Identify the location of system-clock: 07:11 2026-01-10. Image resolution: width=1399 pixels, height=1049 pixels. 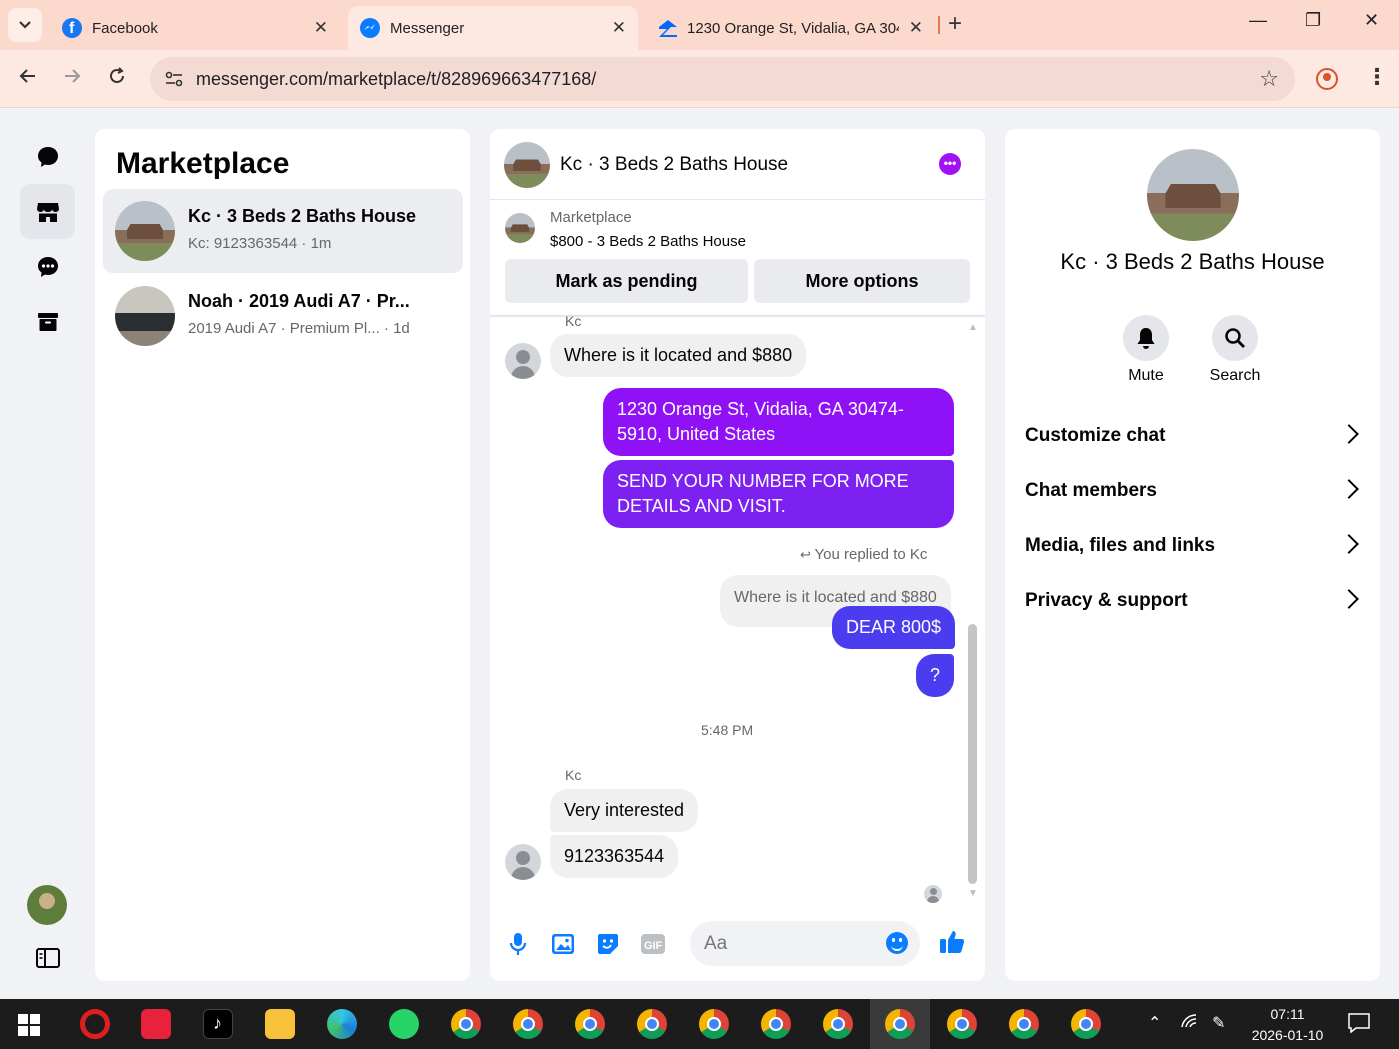
(1287, 1025).